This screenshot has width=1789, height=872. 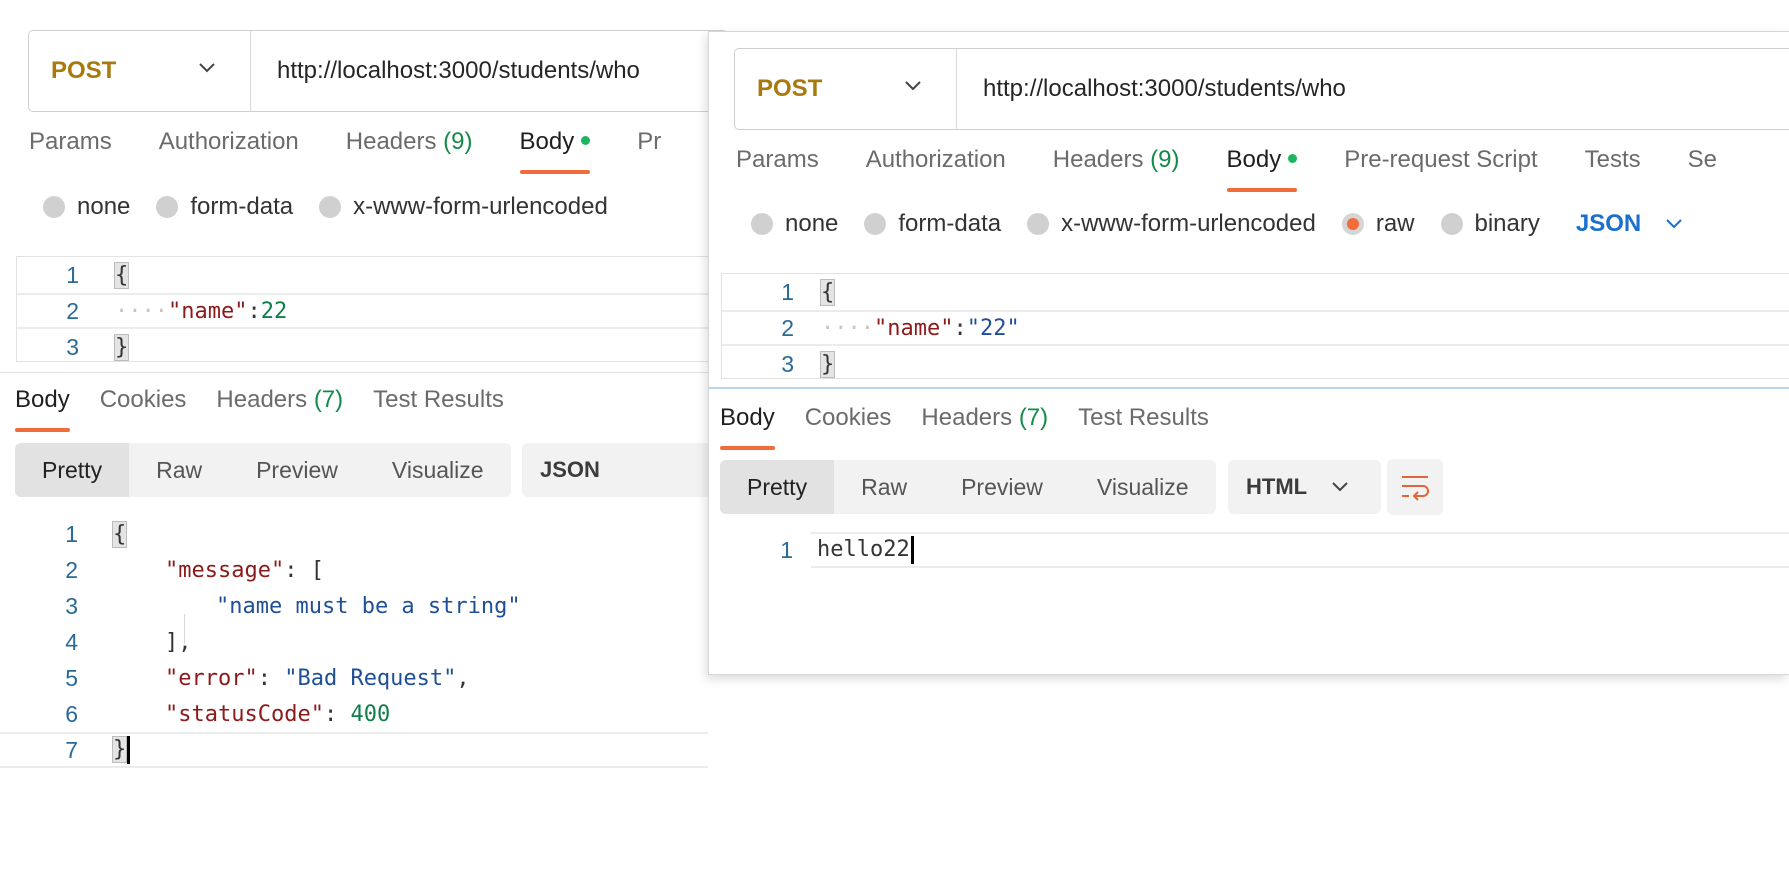 What do you see at coordinates (184, 629) in the screenshot?
I see `indent-guide` at bounding box center [184, 629].